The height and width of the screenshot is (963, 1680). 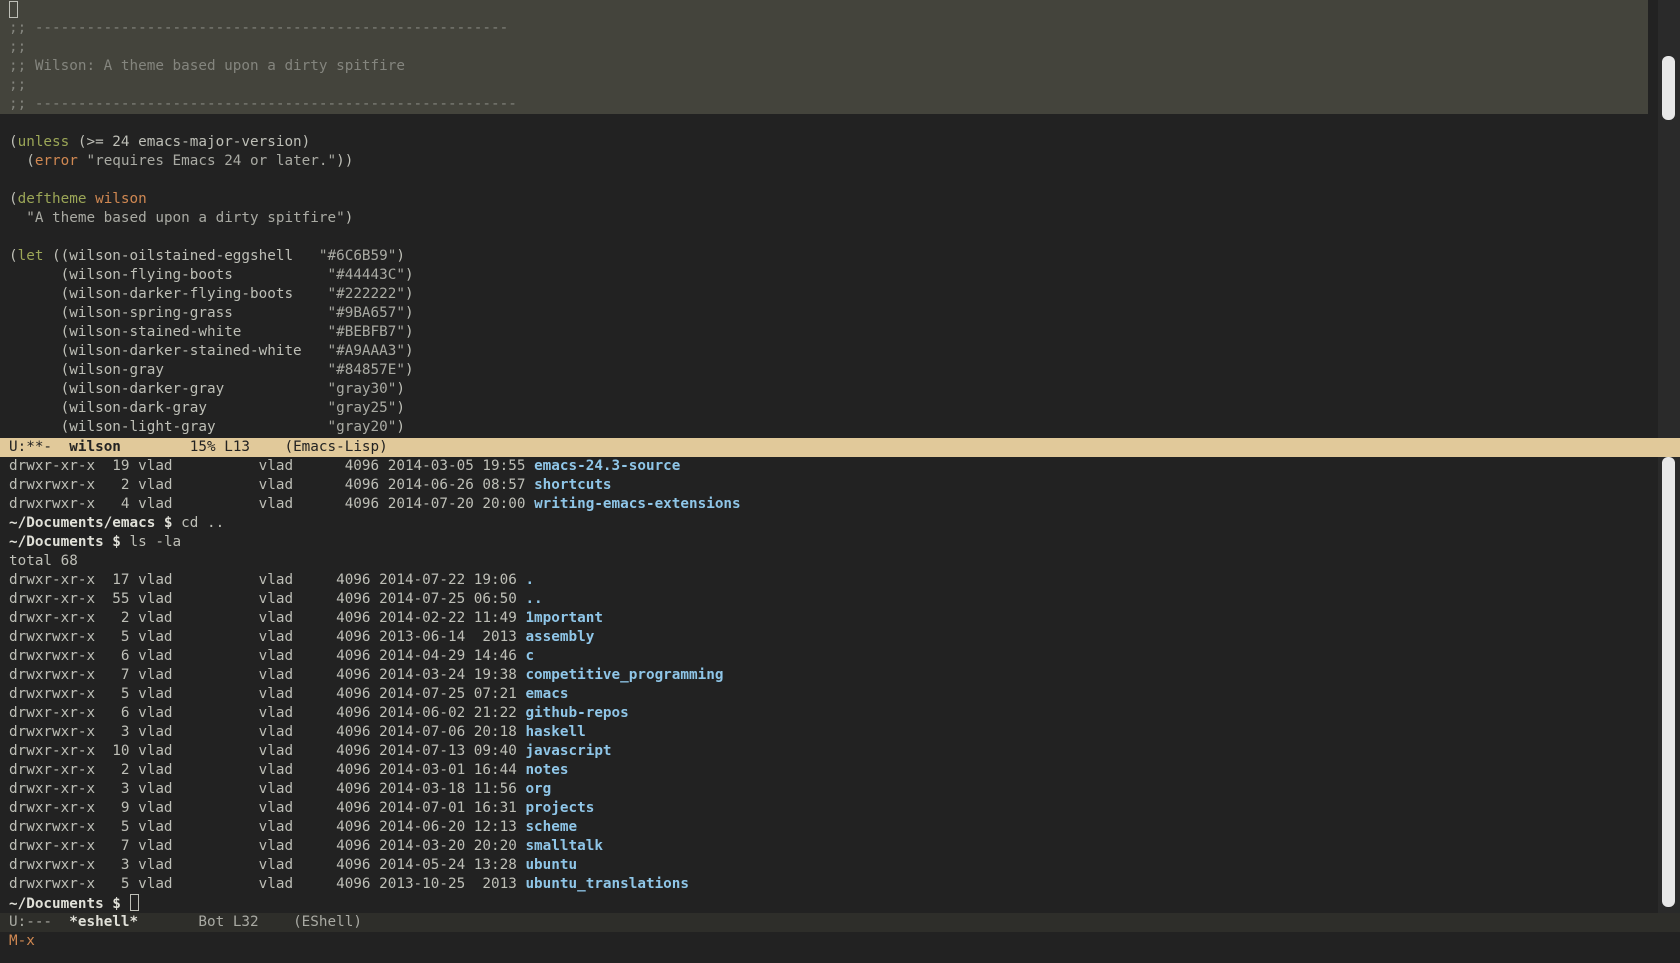 I want to click on directory-name: writing-emacs-extensions, so click(x=637, y=504).